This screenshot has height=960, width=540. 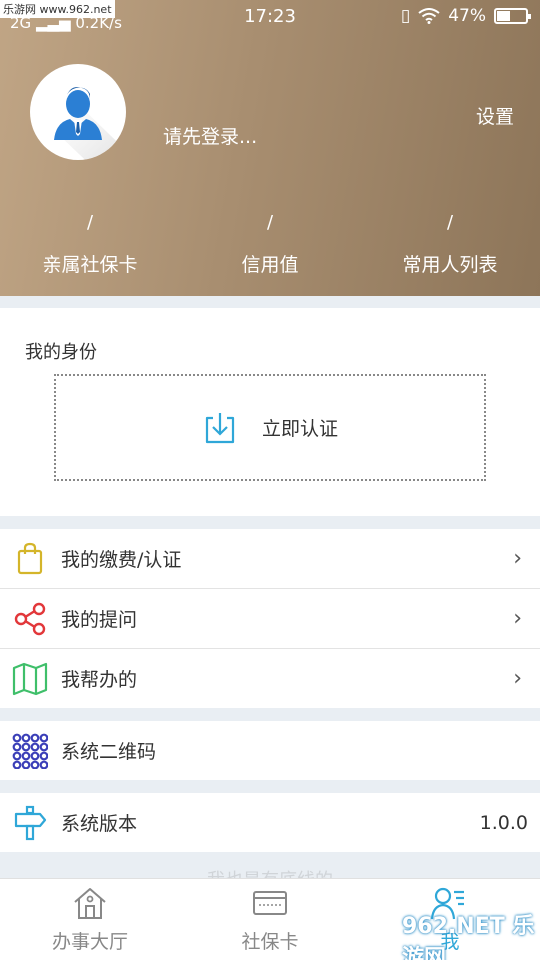 I want to click on tab-service-hall: 办事大厅, so click(x=90, y=919).